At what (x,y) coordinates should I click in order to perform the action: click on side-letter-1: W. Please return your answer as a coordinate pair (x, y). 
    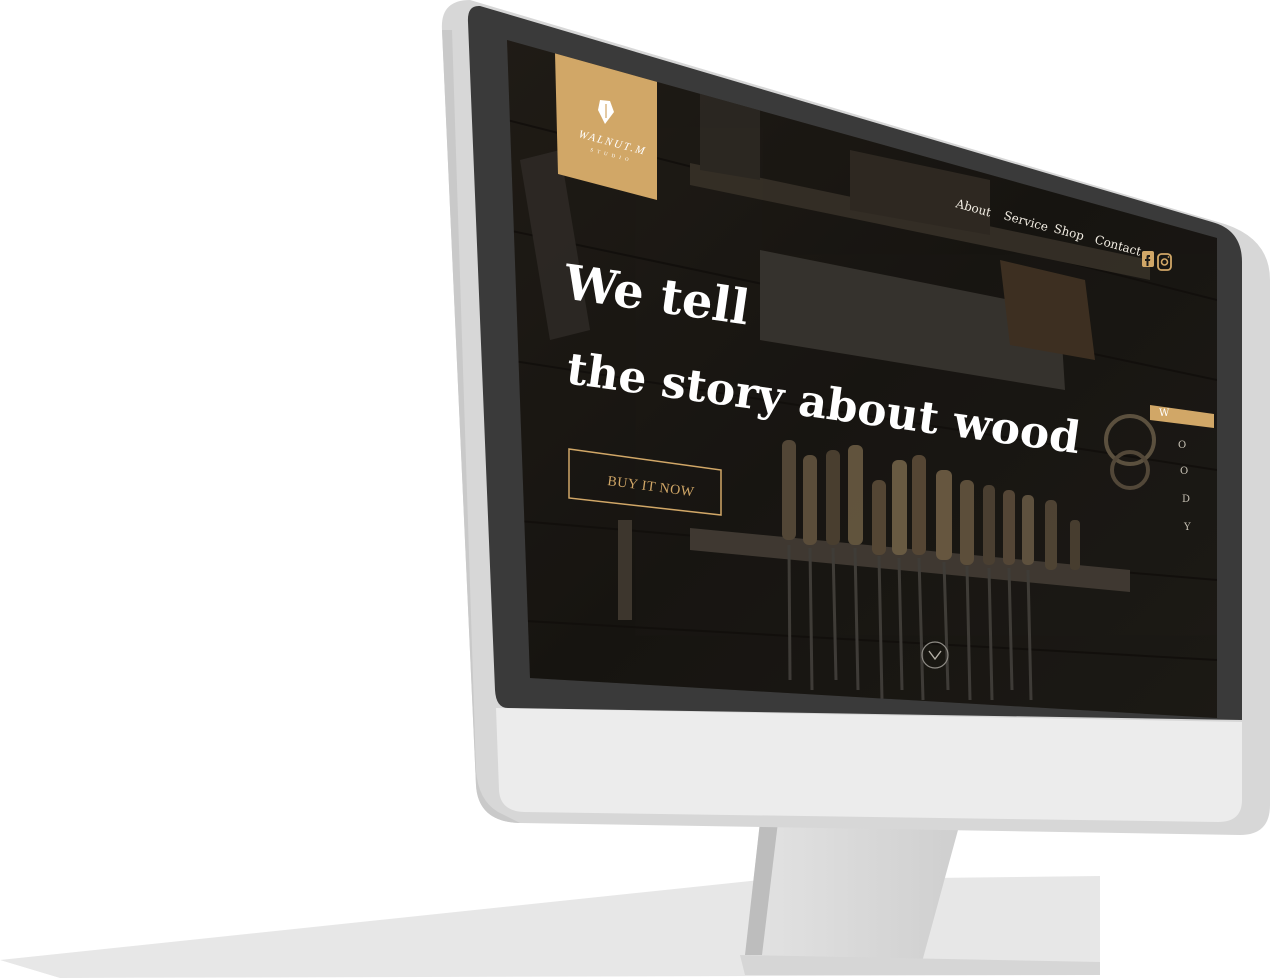
    Looking at the image, I should click on (1164, 413).